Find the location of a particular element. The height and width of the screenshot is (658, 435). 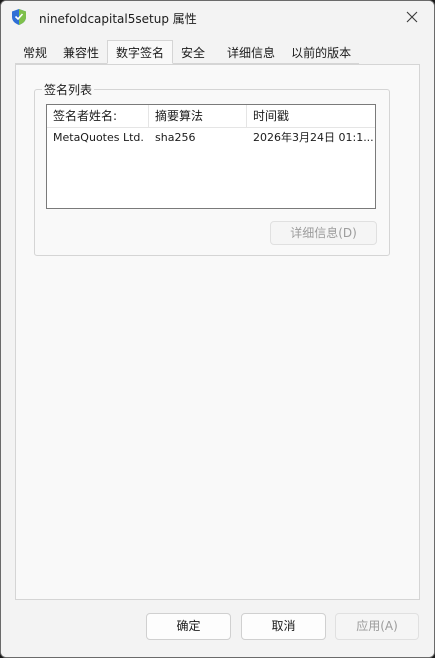

tab-general: 常规 is located at coordinates (35, 53).